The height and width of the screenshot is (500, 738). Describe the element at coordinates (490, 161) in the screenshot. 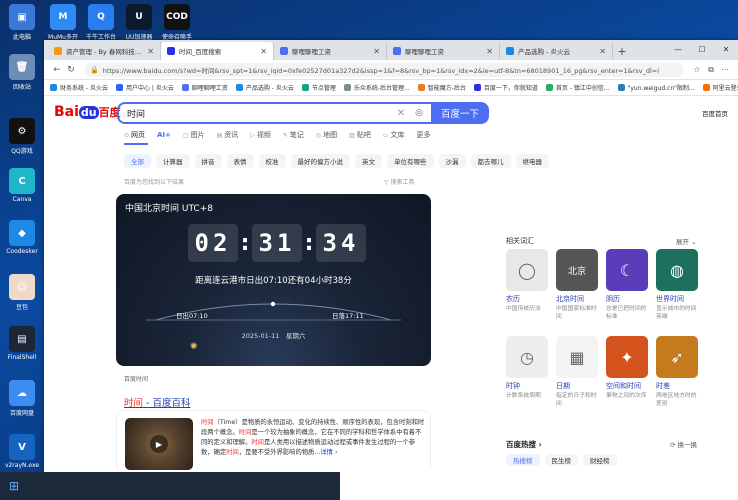

I see `filter-chip: 都去哪儿` at that location.